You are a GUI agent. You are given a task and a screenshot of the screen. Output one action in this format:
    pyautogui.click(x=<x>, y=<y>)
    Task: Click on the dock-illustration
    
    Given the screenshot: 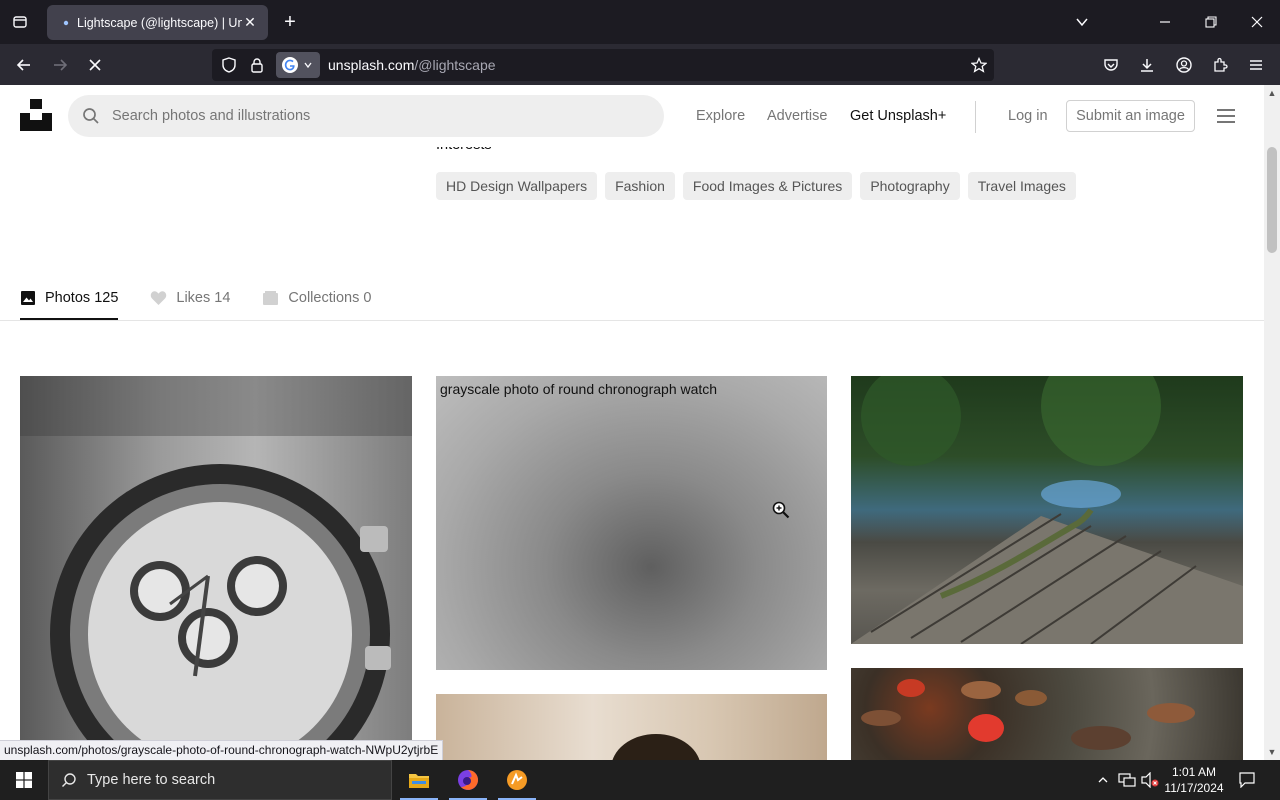 What is the action you would take?
    pyautogui.click(x=1047, y=510)
    